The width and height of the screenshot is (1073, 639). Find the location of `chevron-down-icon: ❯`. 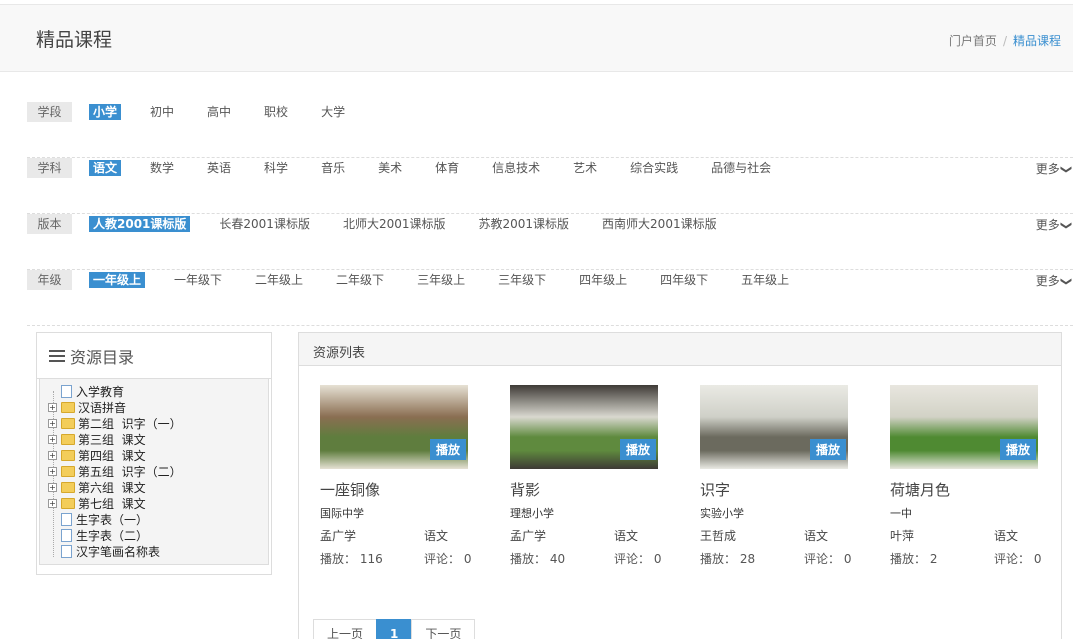

chevron-down-icon: ❯ is located at coordinates (1066, 169).